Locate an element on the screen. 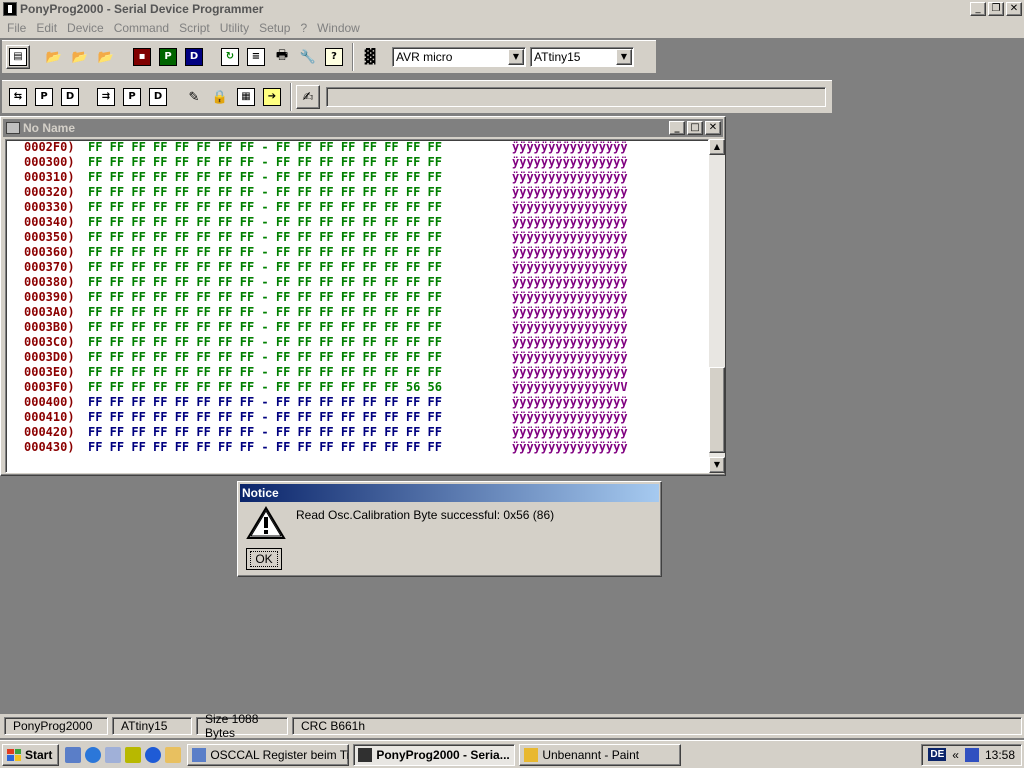  network-icon is located at coordinates (971, 754).